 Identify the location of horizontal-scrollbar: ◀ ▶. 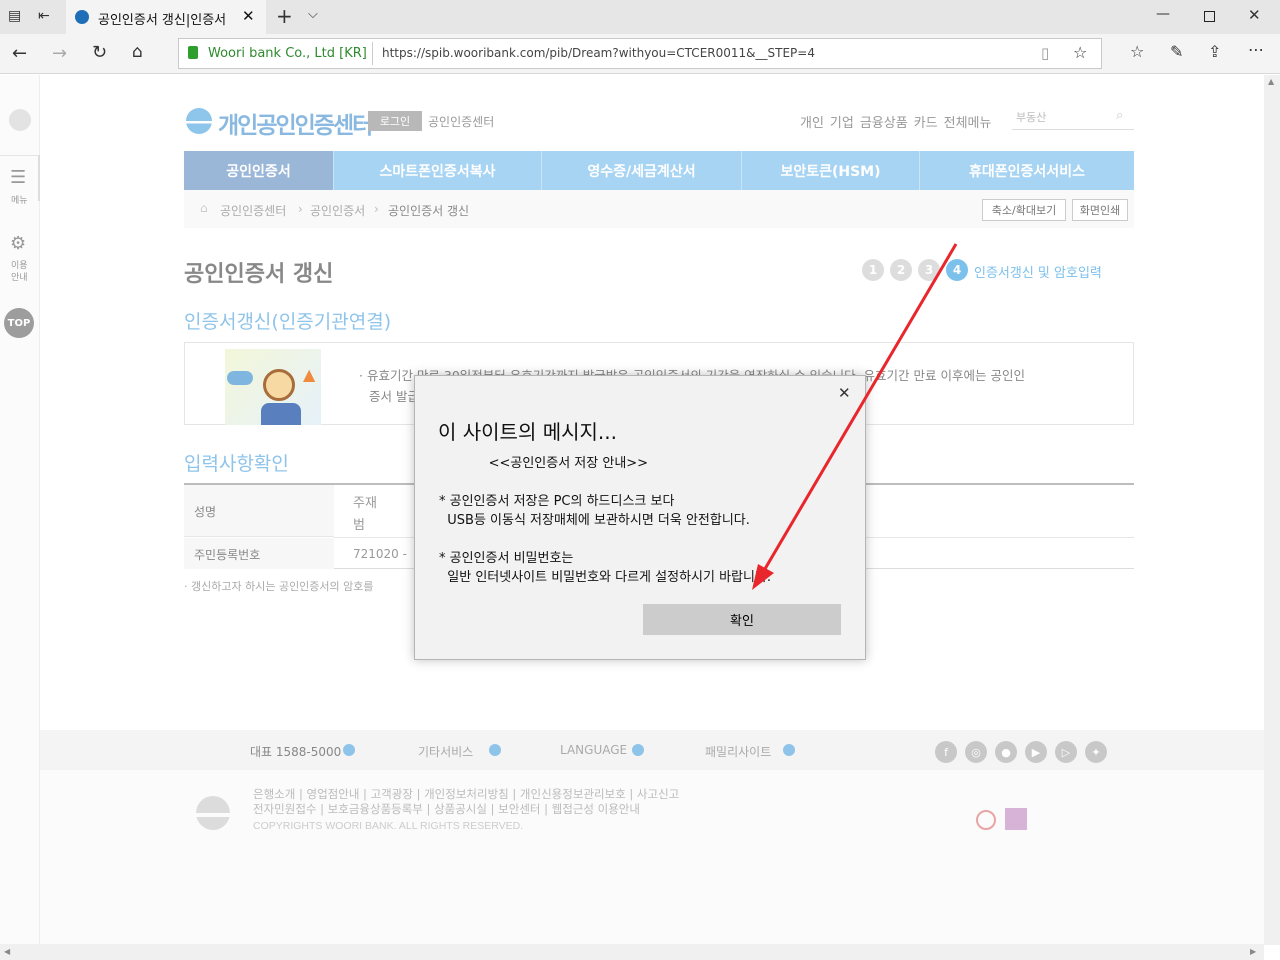
(632, 952).